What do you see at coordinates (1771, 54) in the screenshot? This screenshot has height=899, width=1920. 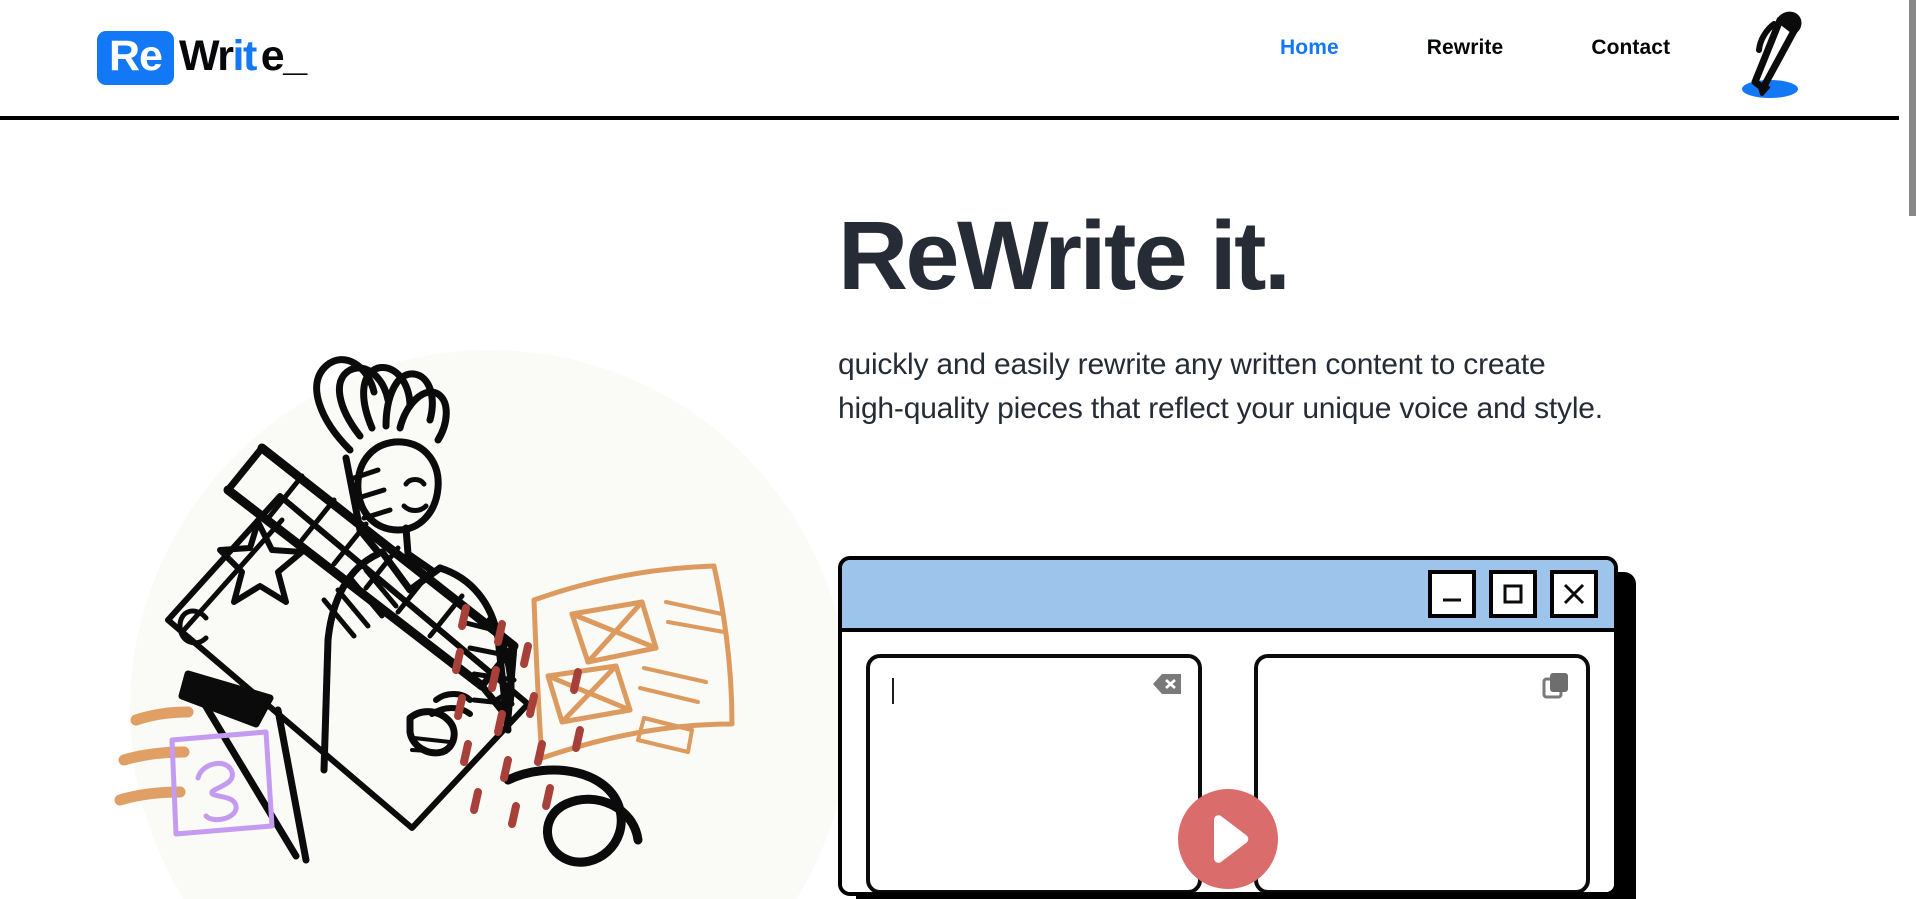 I see `pen-icon` at bounding box center [1771, 54].